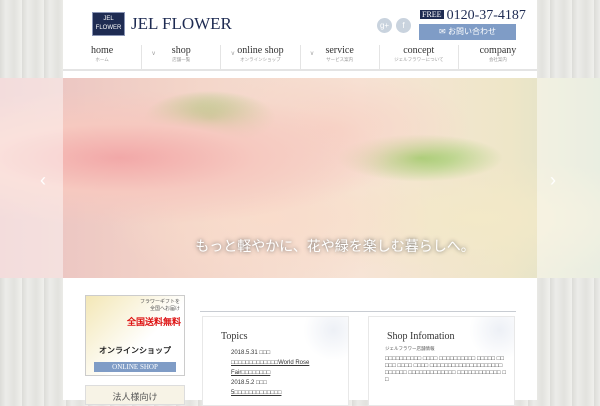  Describe the element at coordinates (181, 59) in the screenshot. I see `nav-sublabel: 店舗一覧` at that location.